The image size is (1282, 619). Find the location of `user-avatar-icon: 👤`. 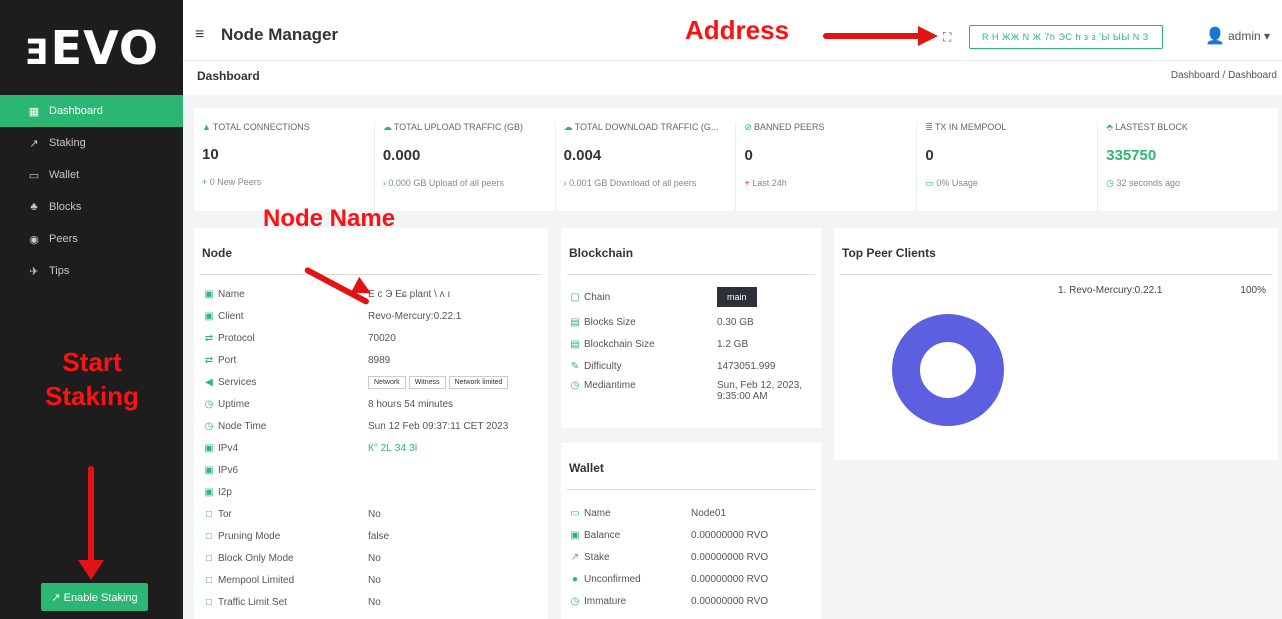

user-avatar-icon: 👤 is located at coordinates (1215, 36).